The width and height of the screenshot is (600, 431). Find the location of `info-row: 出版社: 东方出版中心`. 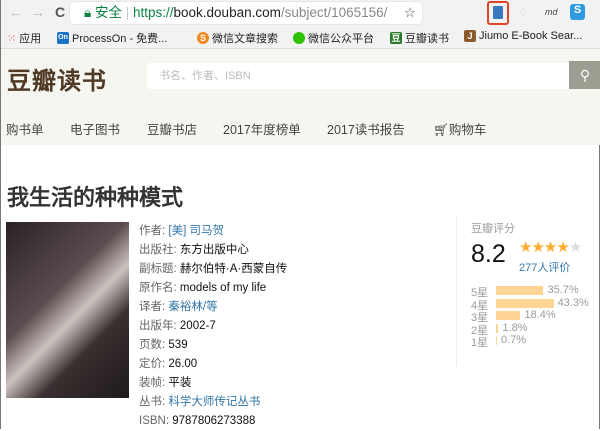

info-row: 出版社: 东方出版中心 is located at coordinates (213, 250).